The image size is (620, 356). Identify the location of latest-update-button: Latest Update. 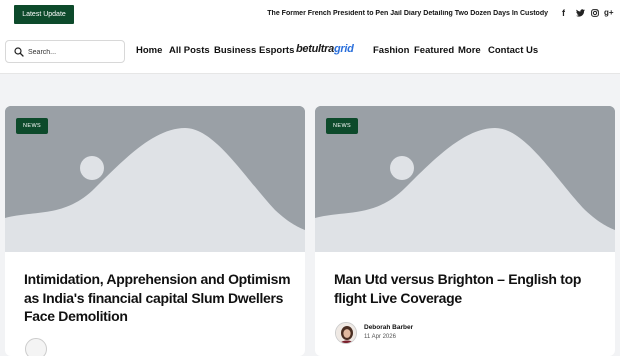
(44, 14).